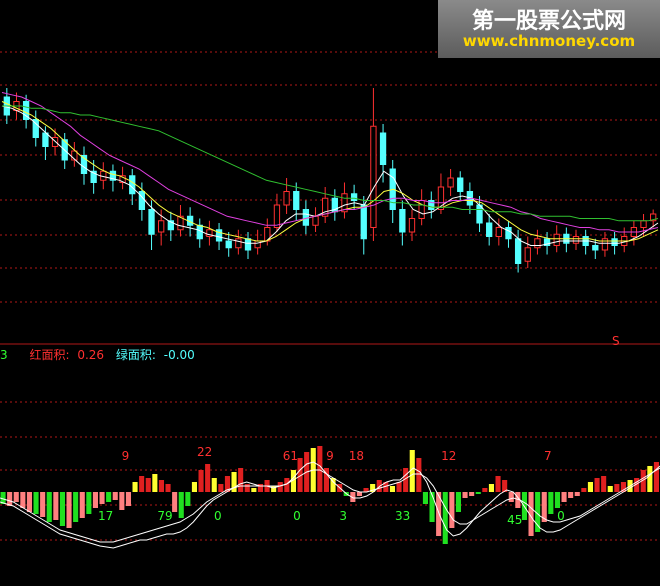 The height and width of the screenshot is (586, 660). What do you see at coordinates (126, 456) in the screenshot?
I see `annotation-label: 9` at bounding box center [126, 456].